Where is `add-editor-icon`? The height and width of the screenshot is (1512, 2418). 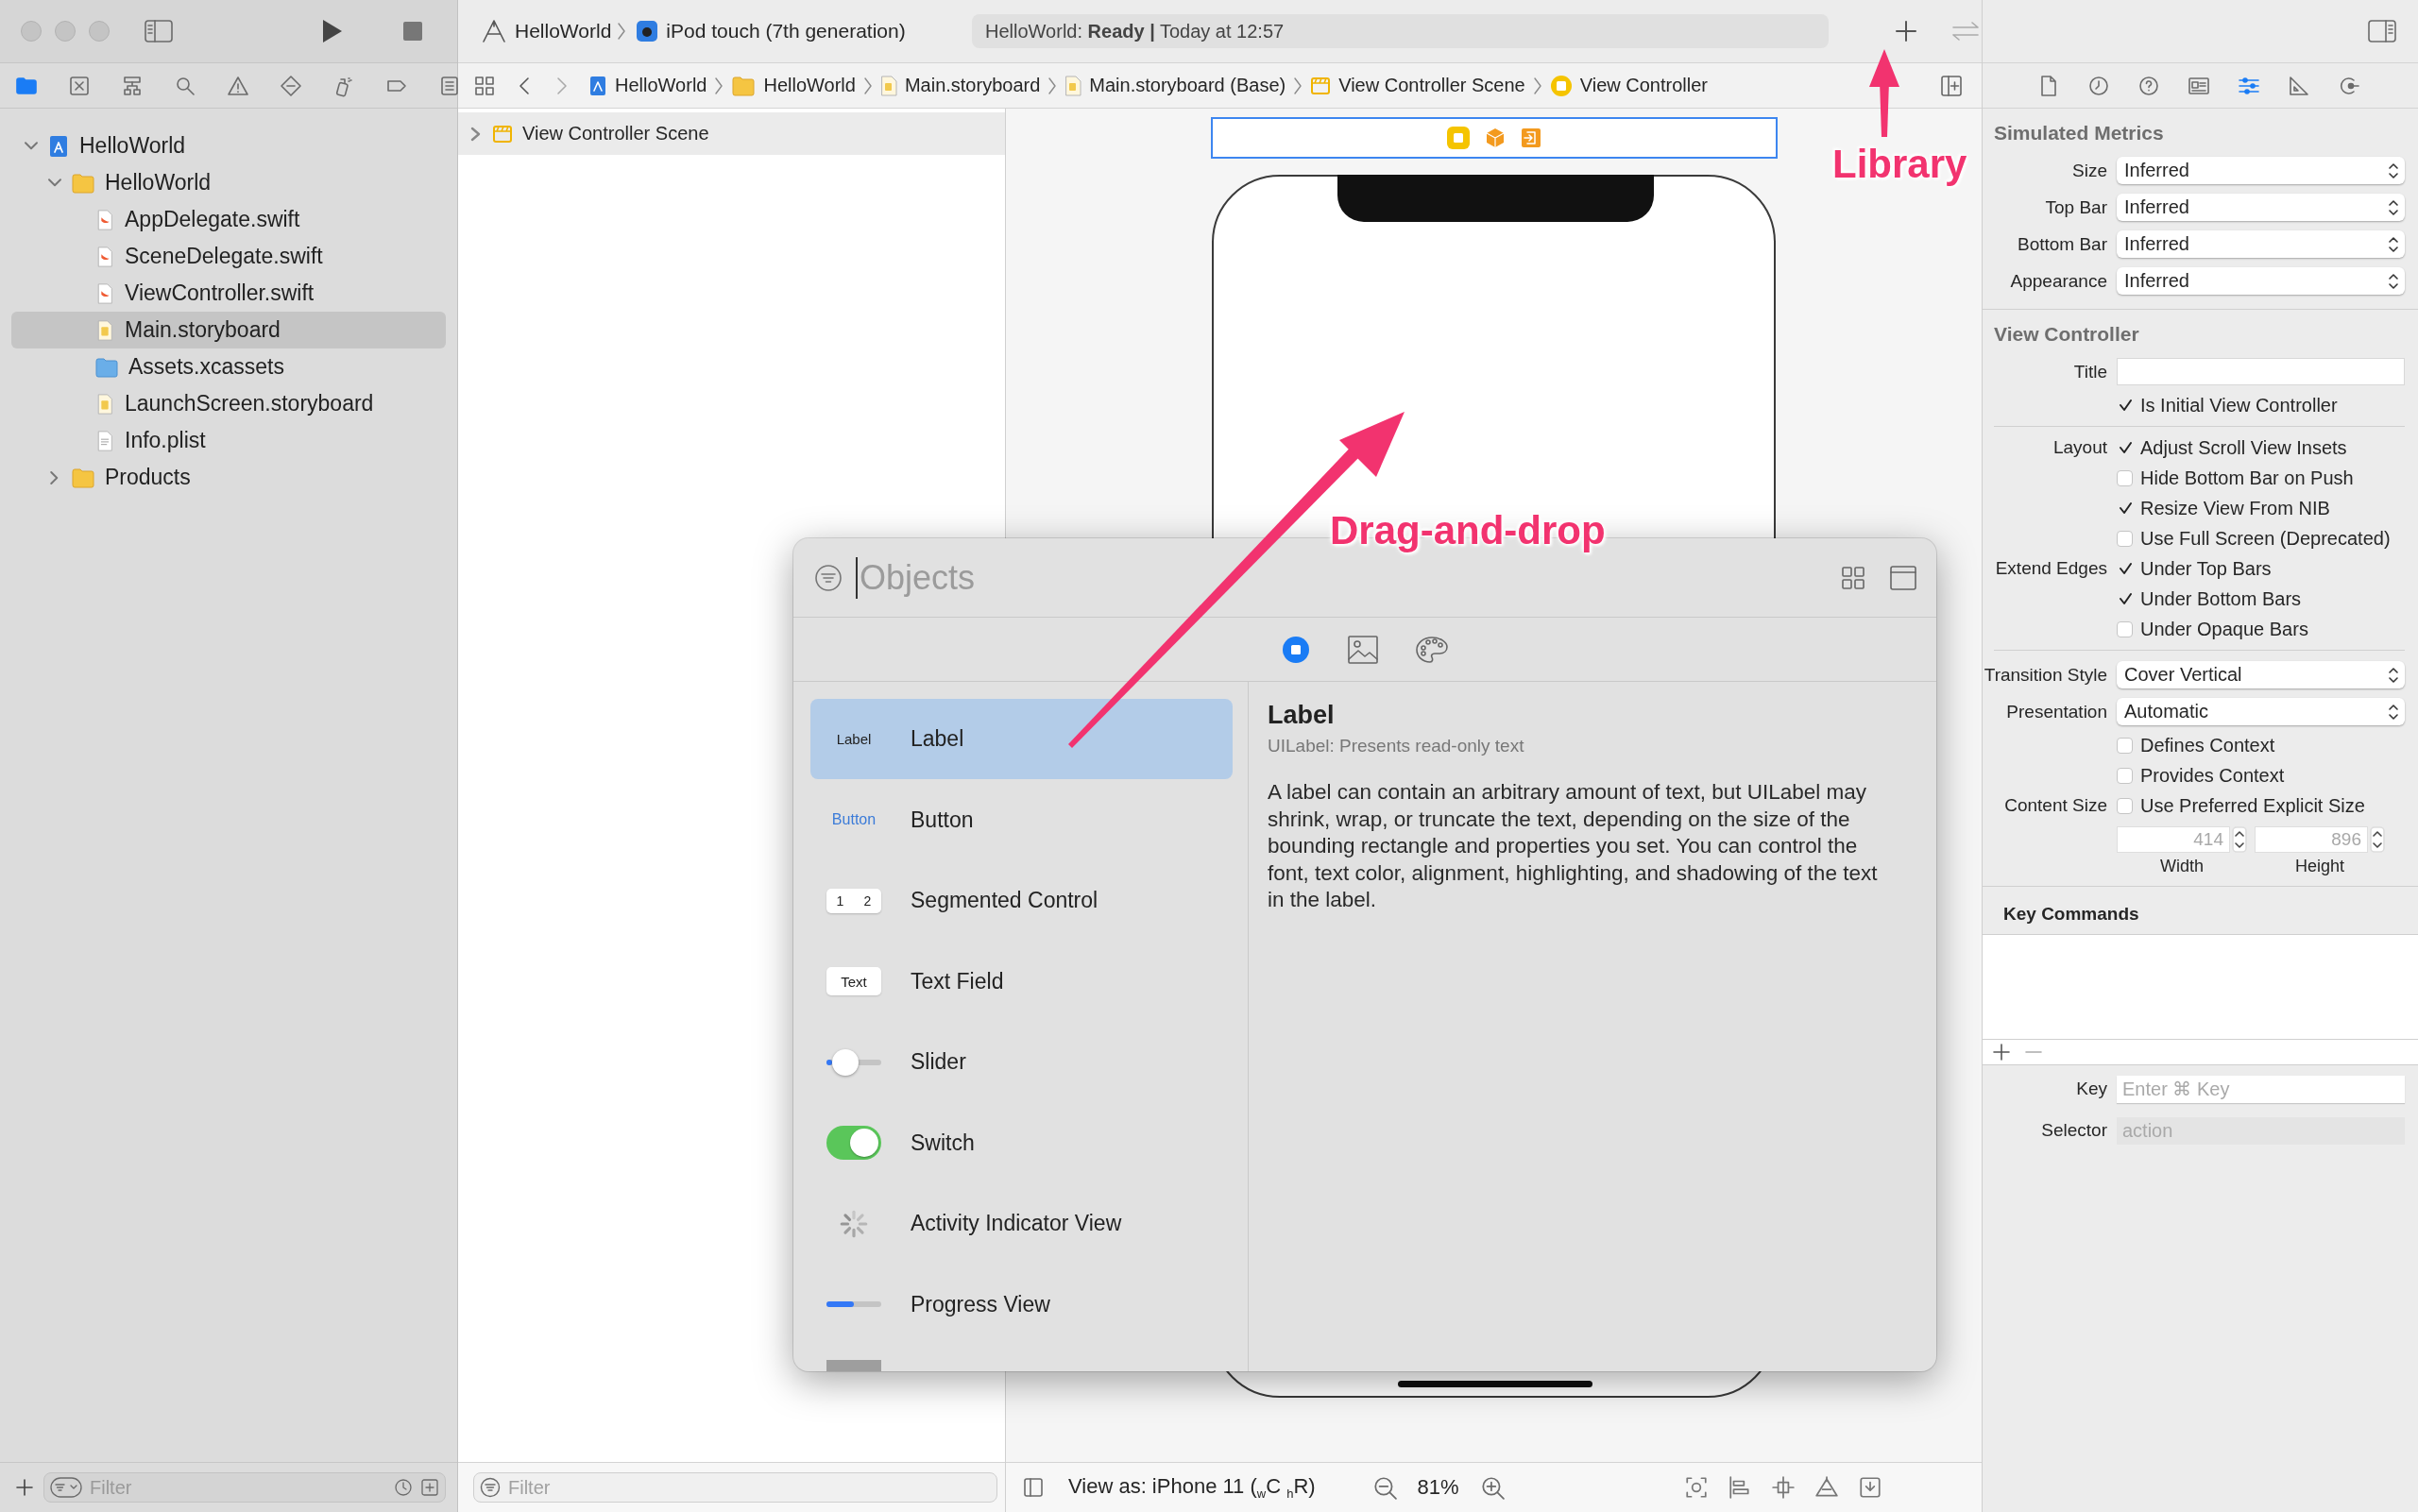 add-editor-icon is located at coordinates (1952, 85).